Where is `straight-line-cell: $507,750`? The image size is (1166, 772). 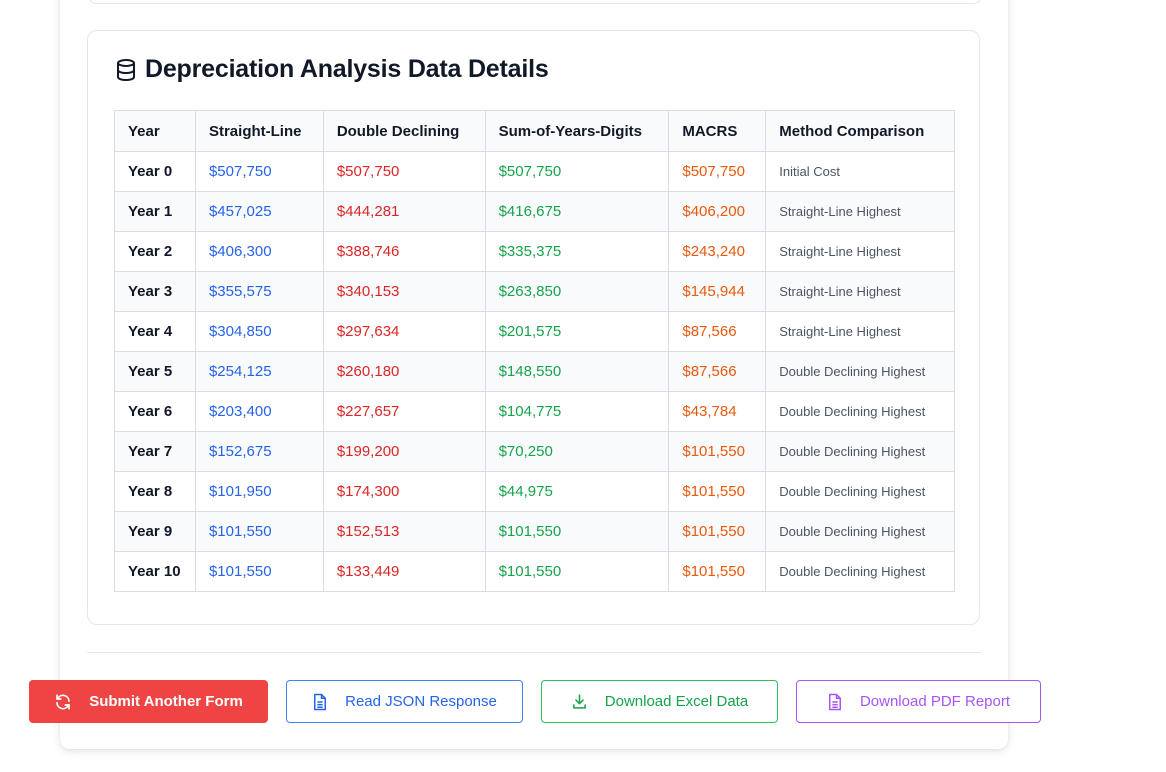 straight-line-cell: $507,750 is located at coordinates (259, 171).